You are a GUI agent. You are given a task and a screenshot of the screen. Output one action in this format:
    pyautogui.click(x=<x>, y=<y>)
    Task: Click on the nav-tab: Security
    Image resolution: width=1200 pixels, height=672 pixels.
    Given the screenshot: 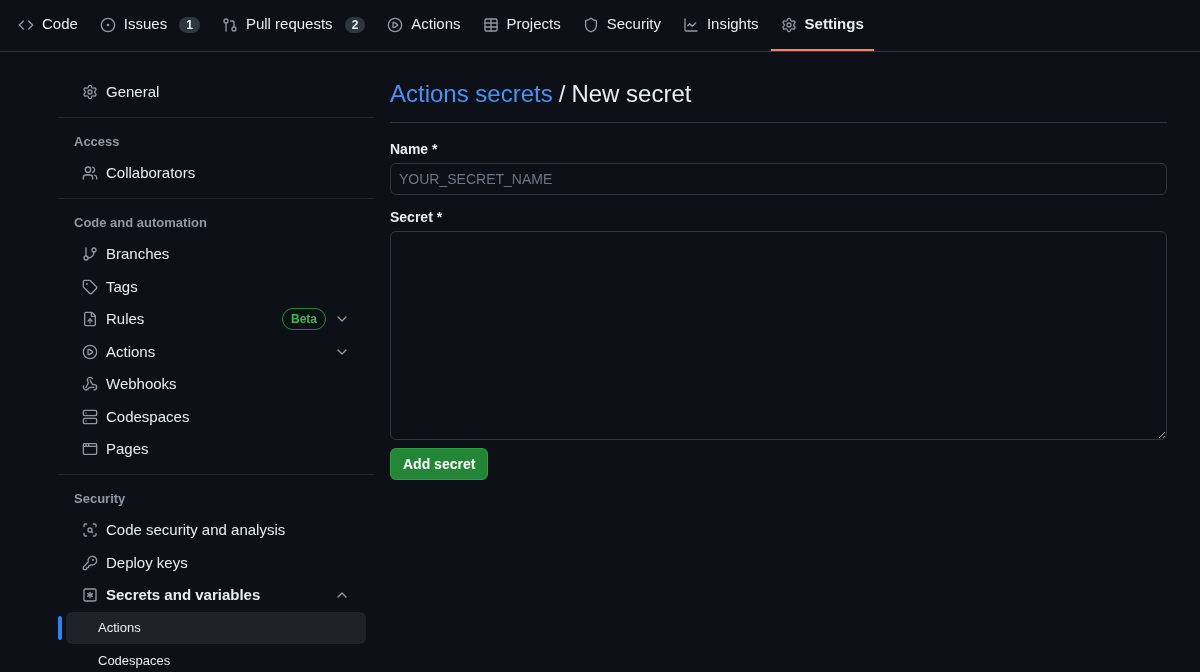 What is the action you would take?
    pyautogui.click(x=621, y=25)
    